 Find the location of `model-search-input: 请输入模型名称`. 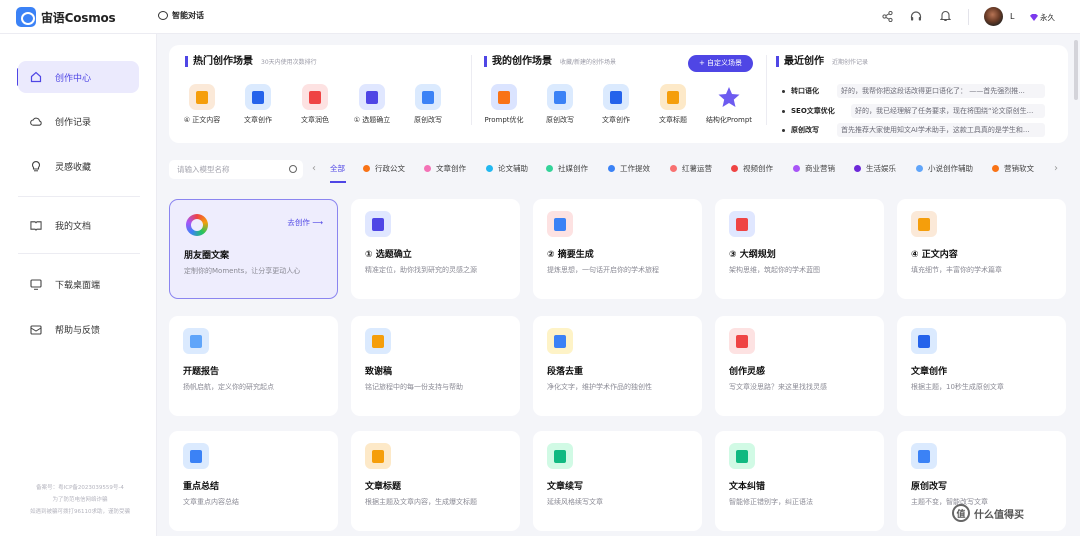

model-search-input: 请输入模型名称 is located at coordinates (236, 169).